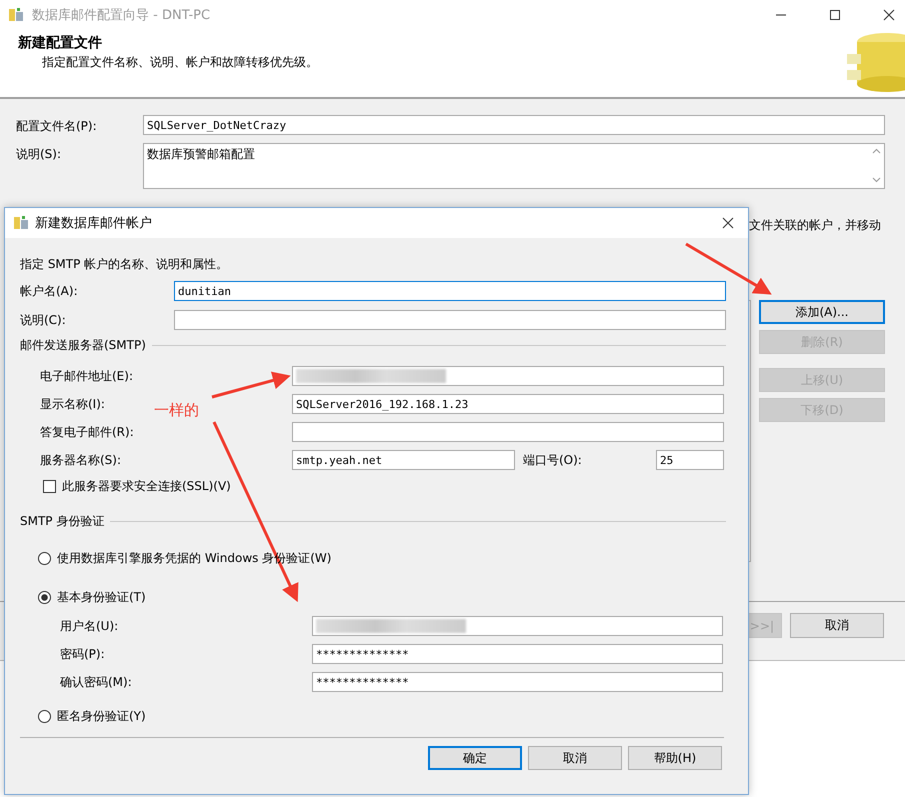  I want to click on port-field: 25, so click(690, 460).